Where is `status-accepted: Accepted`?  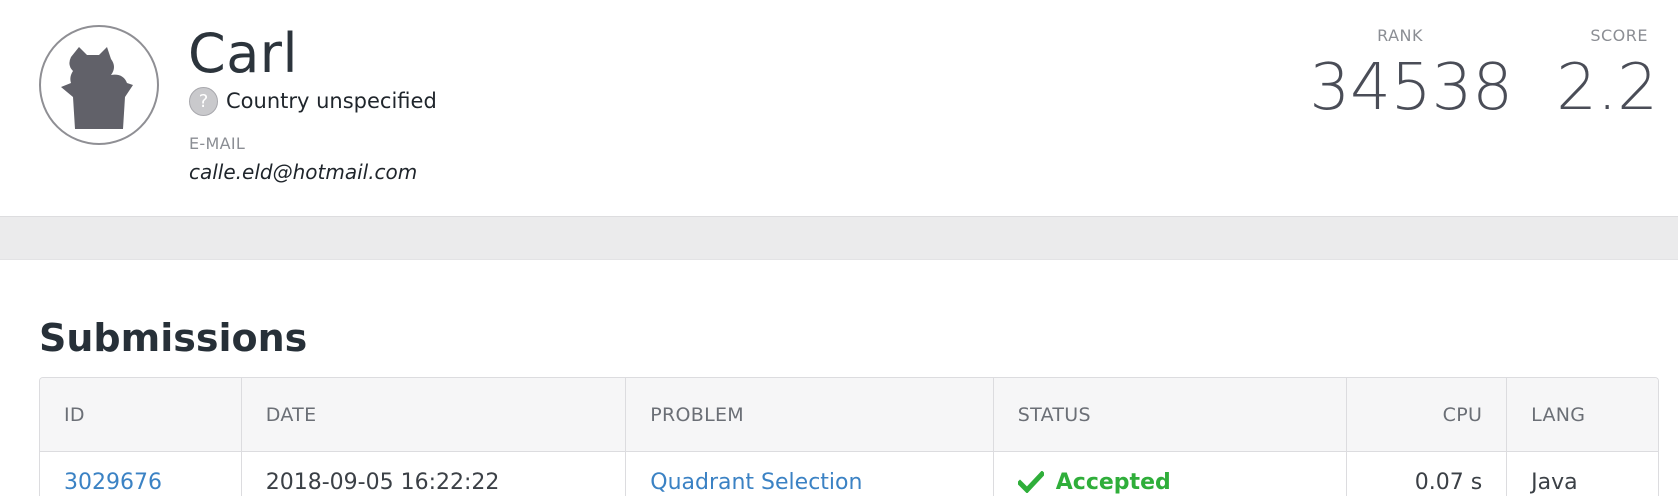 status-accepted: Accepted is located at coordinates (1094, 482).